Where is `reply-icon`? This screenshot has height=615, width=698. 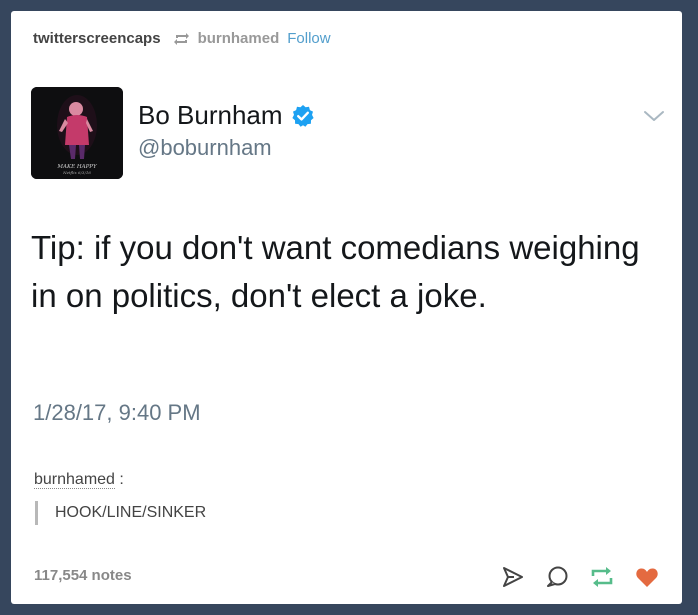
reply-icon is located at coordinates (557, 577).